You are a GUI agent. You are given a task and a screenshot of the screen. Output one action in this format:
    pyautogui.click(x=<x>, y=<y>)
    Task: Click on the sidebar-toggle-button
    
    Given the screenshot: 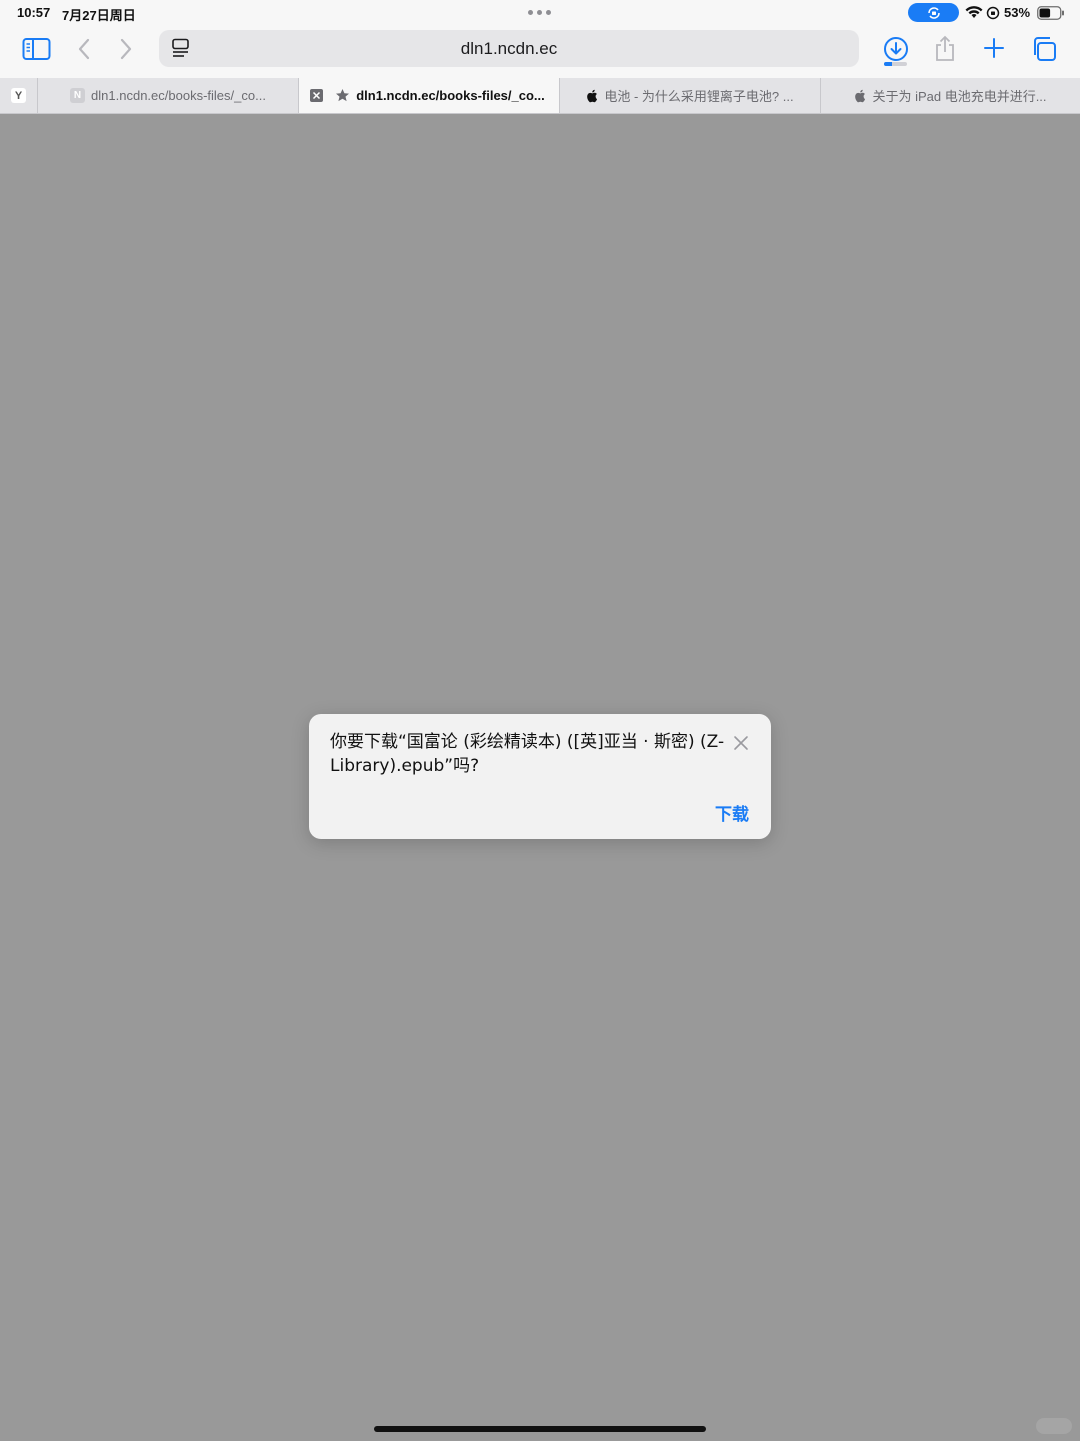 What is the action you would take?
    pyautogui.click(x=37, y=49)
    